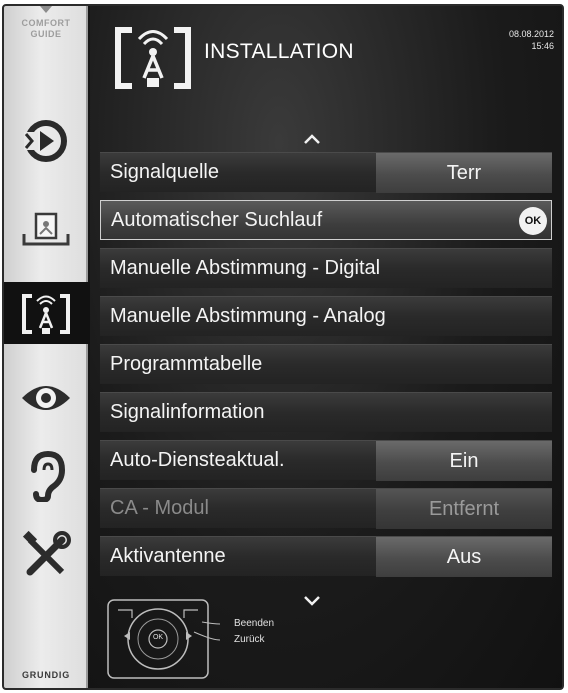 This screenshot has width=568, height=693. What do you see at coordinates (248, 316) in the screenshot?
I see `menu-item-label: Manuelle Abstimmung - Analog` at bounding box center [248, 316].